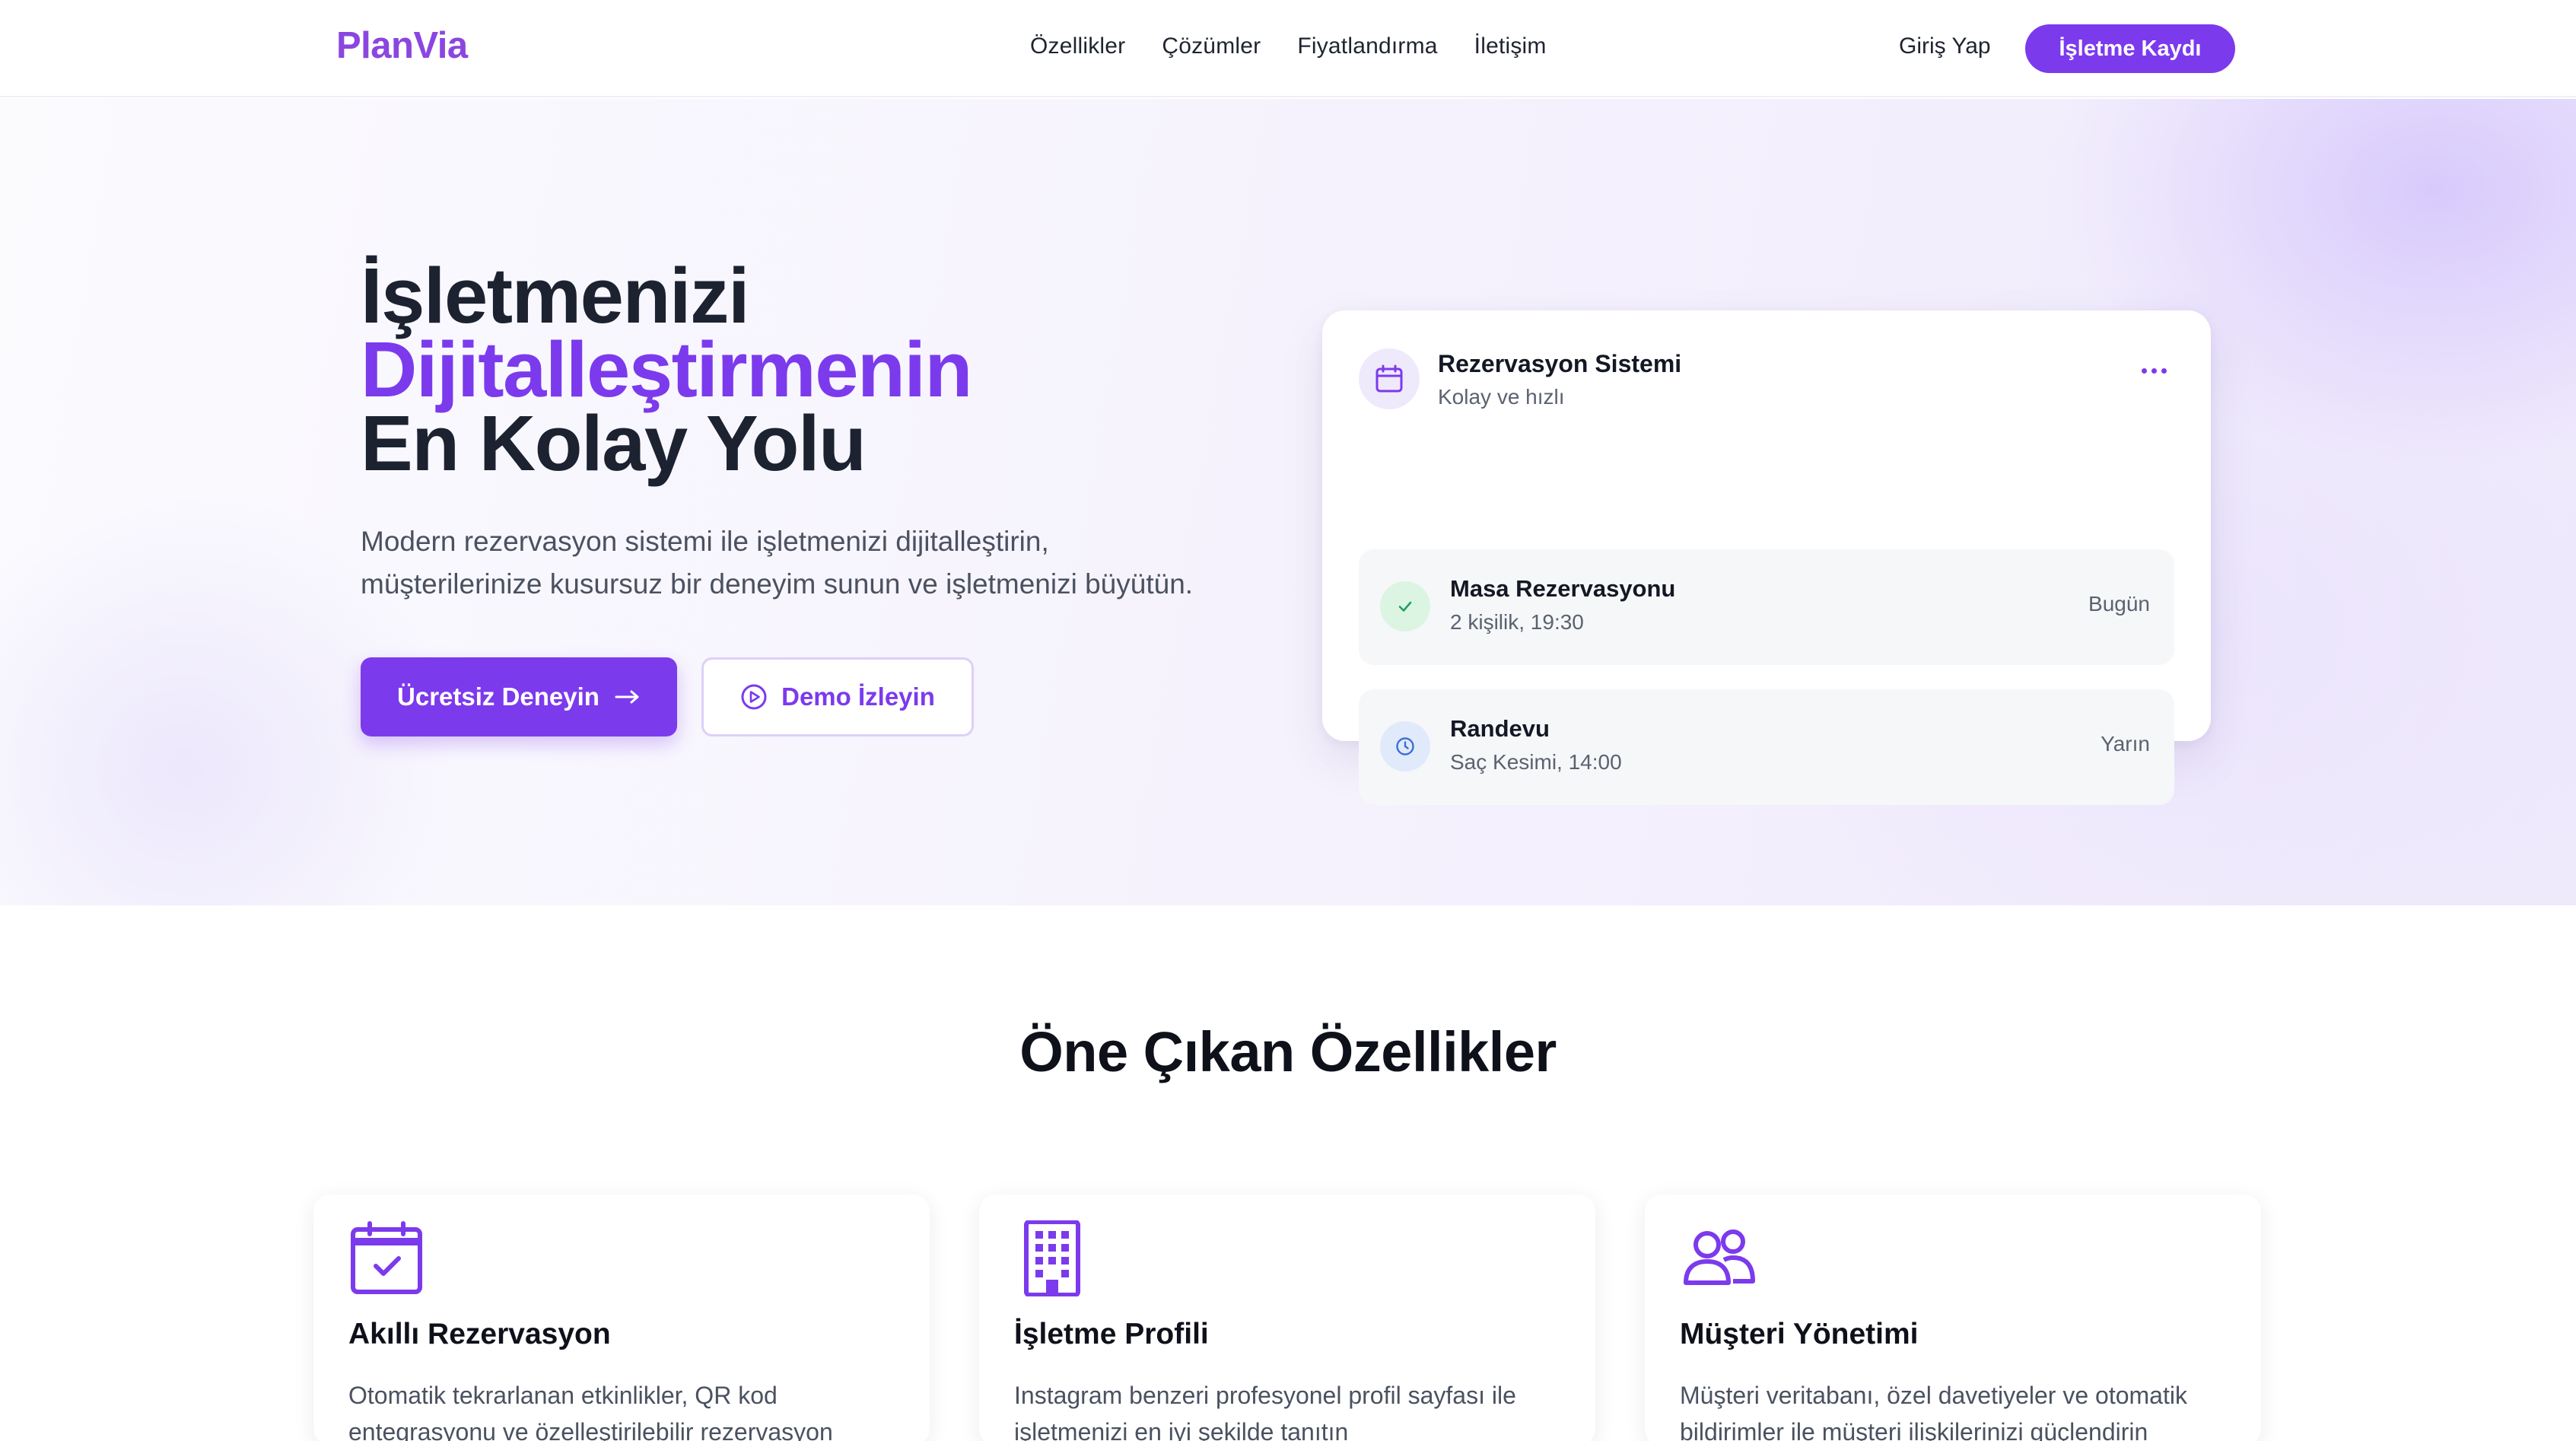 The height and width of the screenshot is (1441, 2576). I want to click on check-icon, so click(1405, 606).